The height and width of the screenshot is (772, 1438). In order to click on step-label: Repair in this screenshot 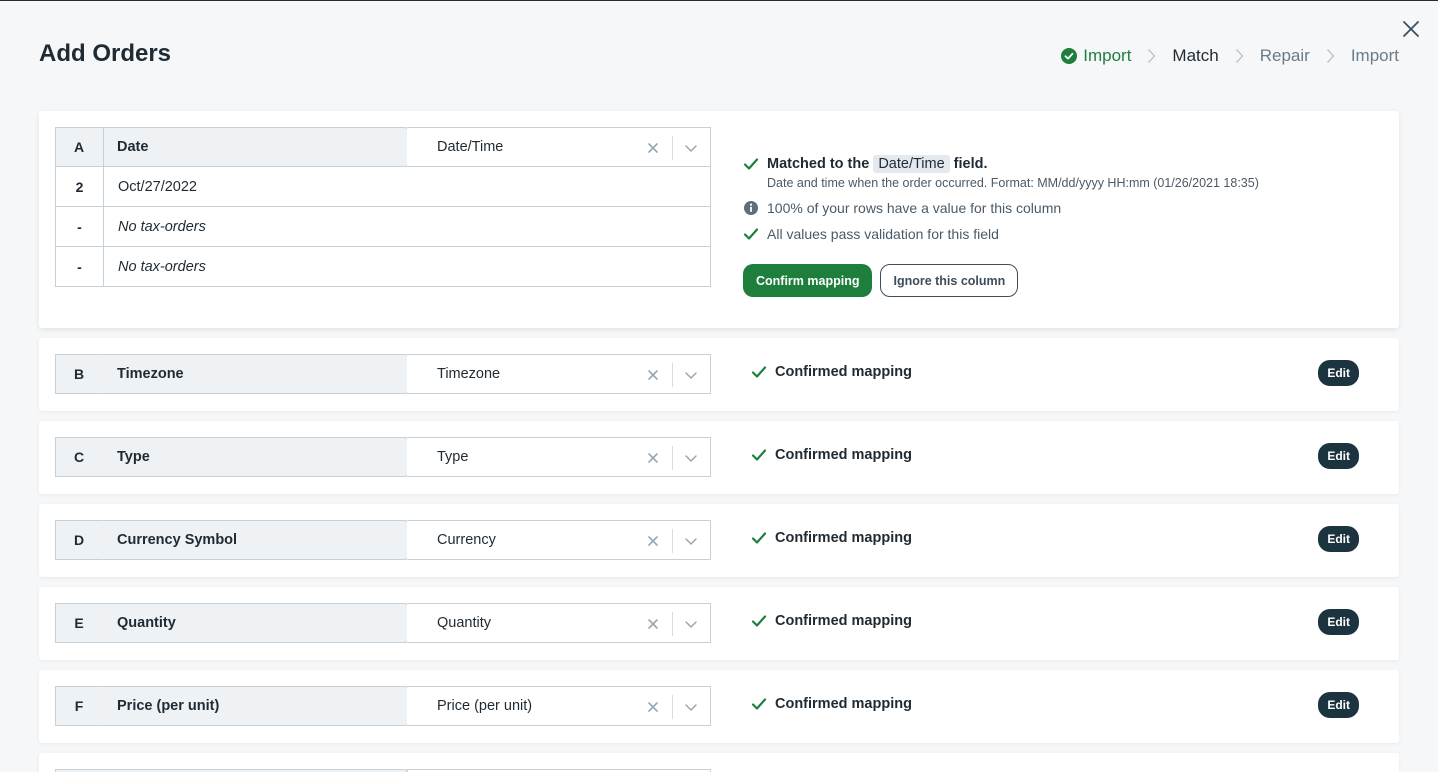, I will do `click(1284, 55)`.